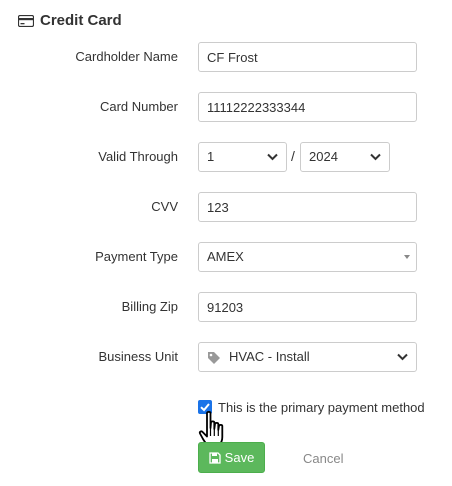 The height and width of the screenshot is (486, 452). What do you see at coordinates (307, 207) in the screenshot?
I see `cvv-input` at bounding box center [307, 207].